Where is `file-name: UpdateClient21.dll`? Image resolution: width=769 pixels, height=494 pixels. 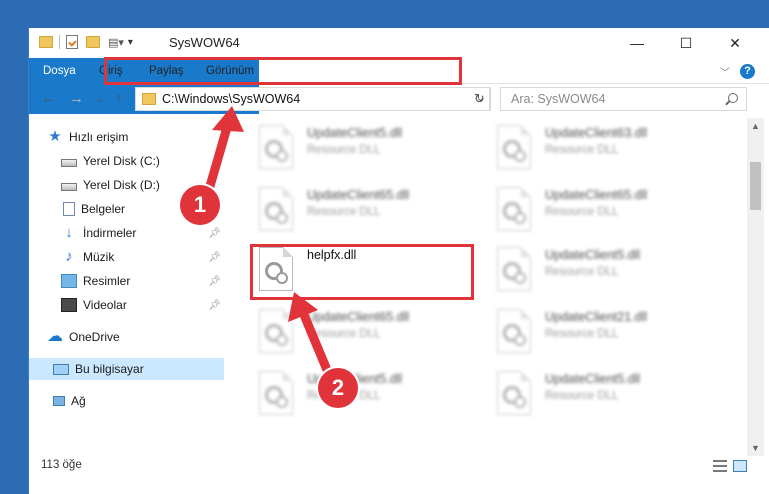
file-name: UpdateClient21.dll is located at coordinates (596, 317).